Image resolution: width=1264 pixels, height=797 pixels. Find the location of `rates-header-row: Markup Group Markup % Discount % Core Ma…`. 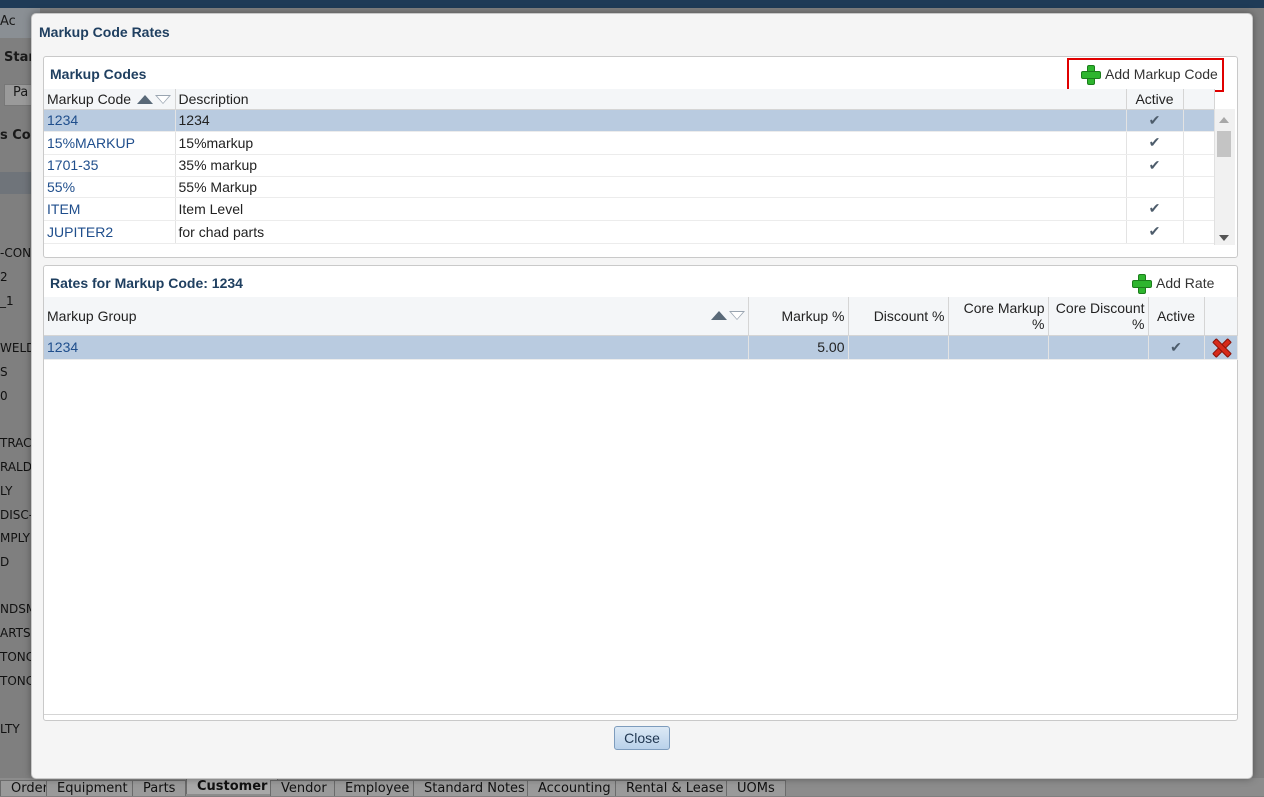

rates-header-row: Markup Group Markup % Discount % Core Ma… is located at coordinates (641, 316).